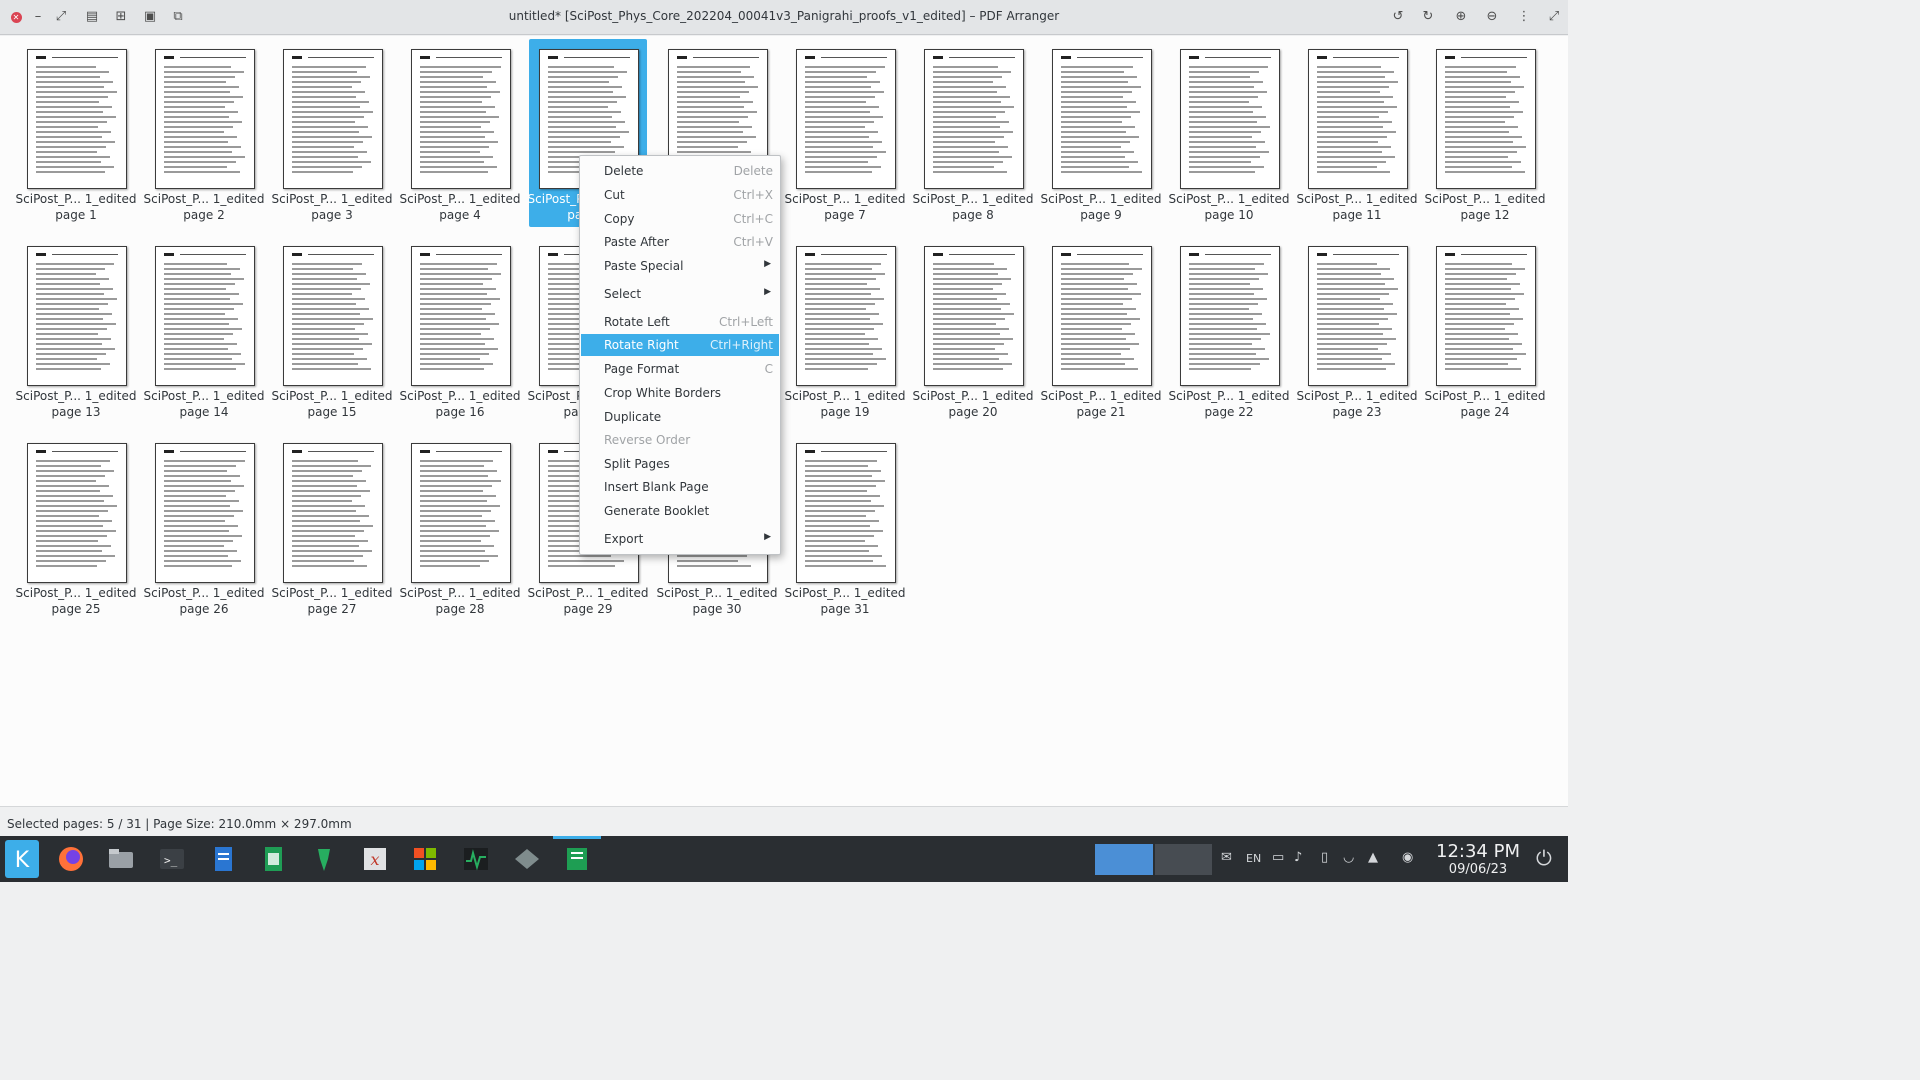  What do you see at coordinates (973, 133) in the screenshot?
I see `page-thumbnail: SciPost_P... 1_edited page 8` at bounding box center [973, 133].